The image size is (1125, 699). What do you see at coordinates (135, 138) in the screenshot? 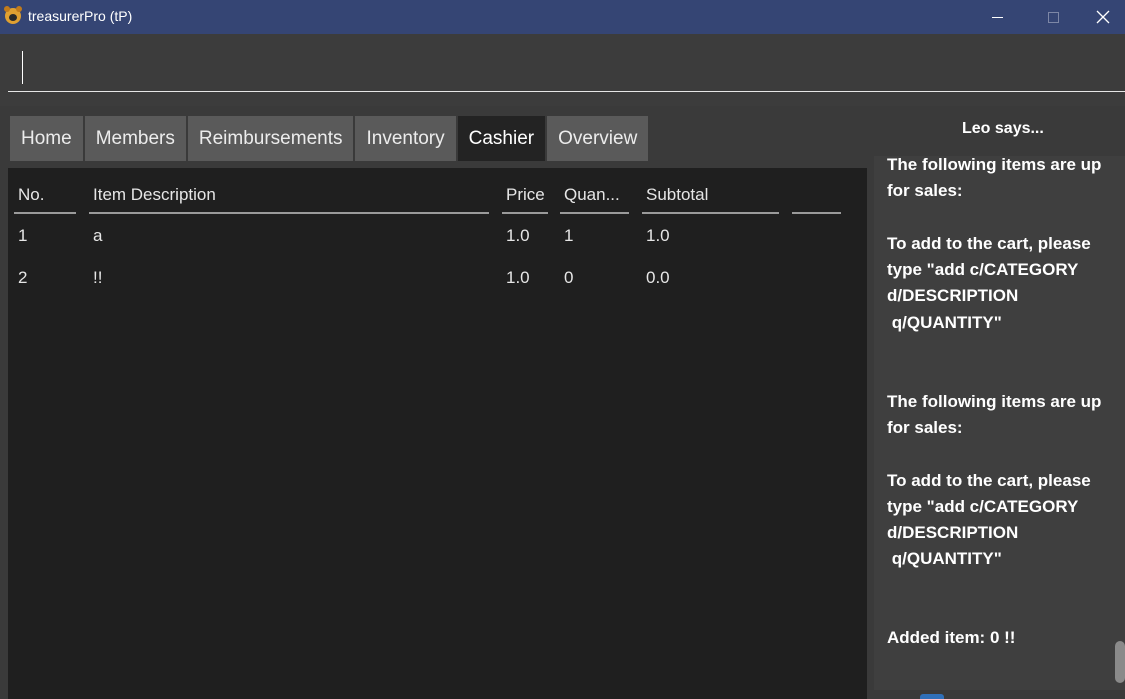
I see `tab-members: Members` at bounding box center [135, 138].